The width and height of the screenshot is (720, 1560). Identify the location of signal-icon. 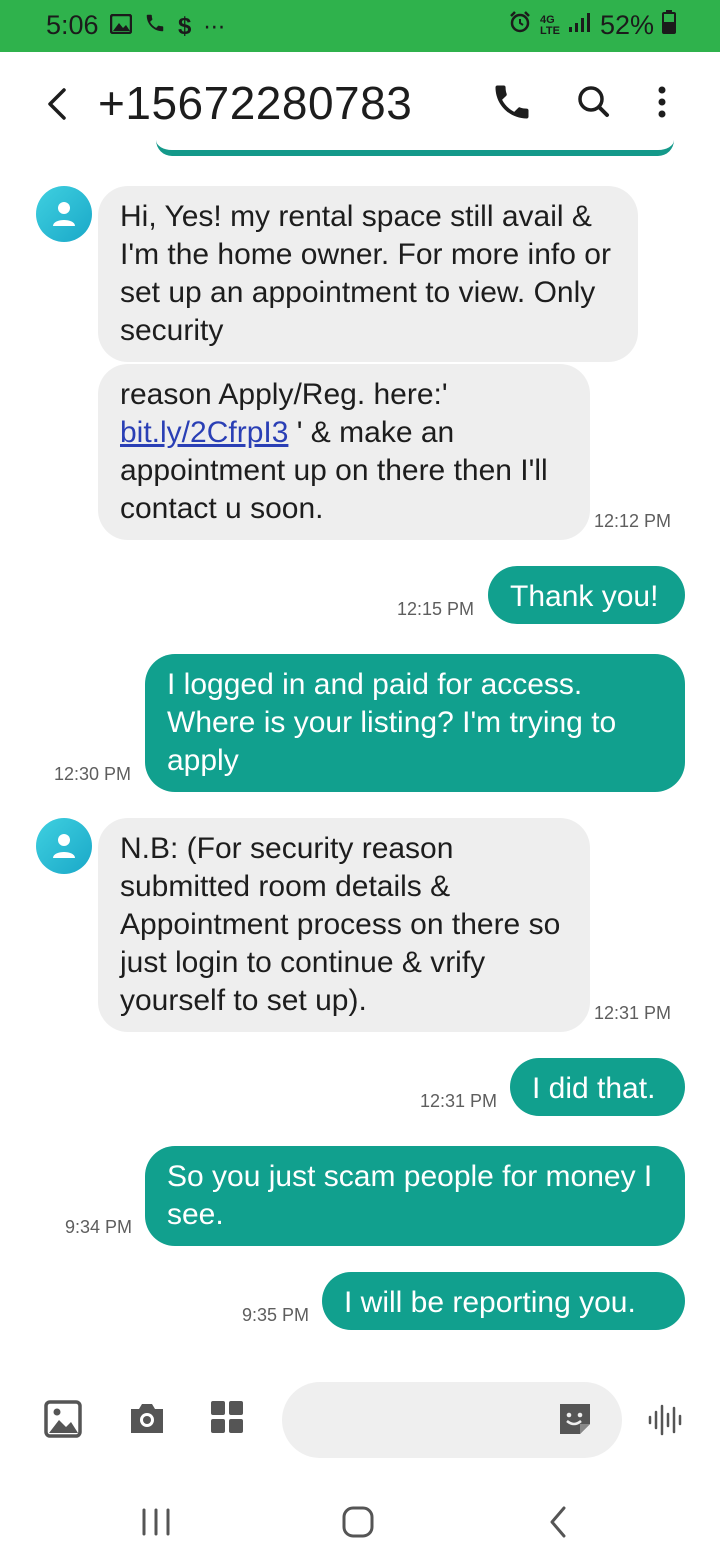
(580, 25).